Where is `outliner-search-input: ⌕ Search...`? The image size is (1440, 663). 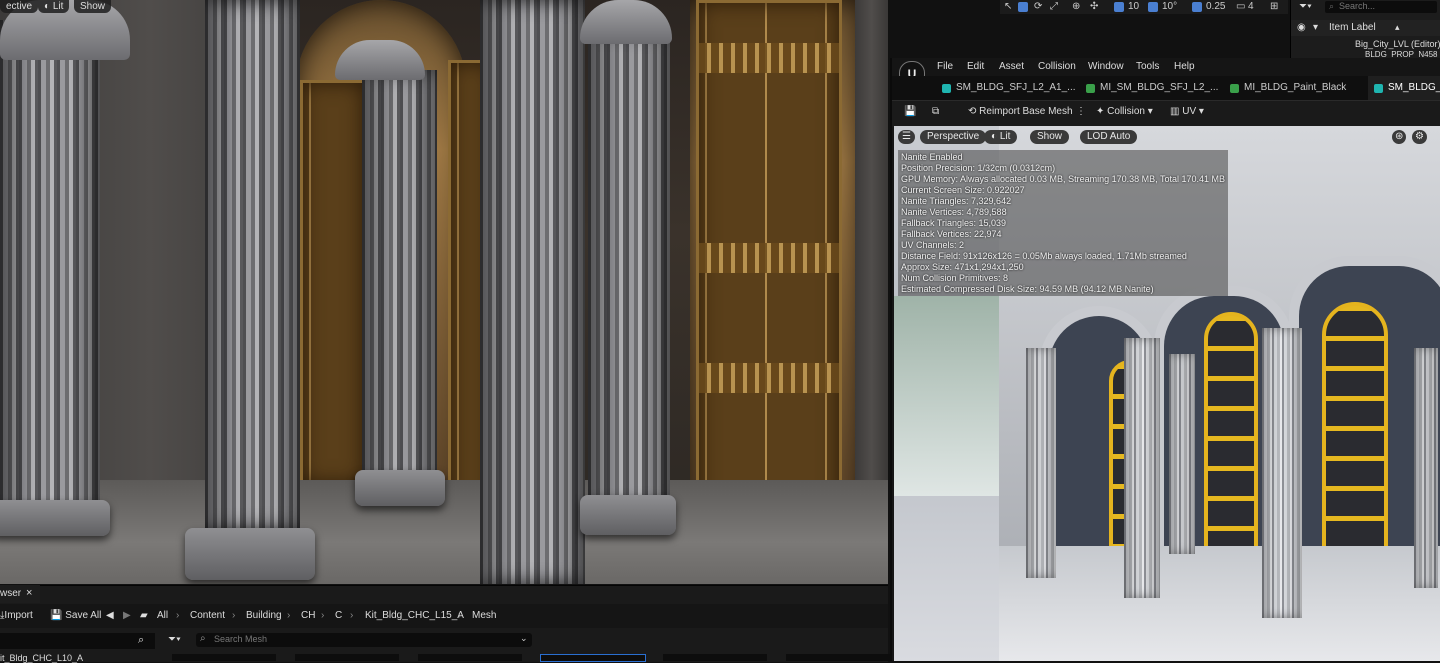 outliner-search-input: ⌕ Search... is located at coordinates (1381, 7).